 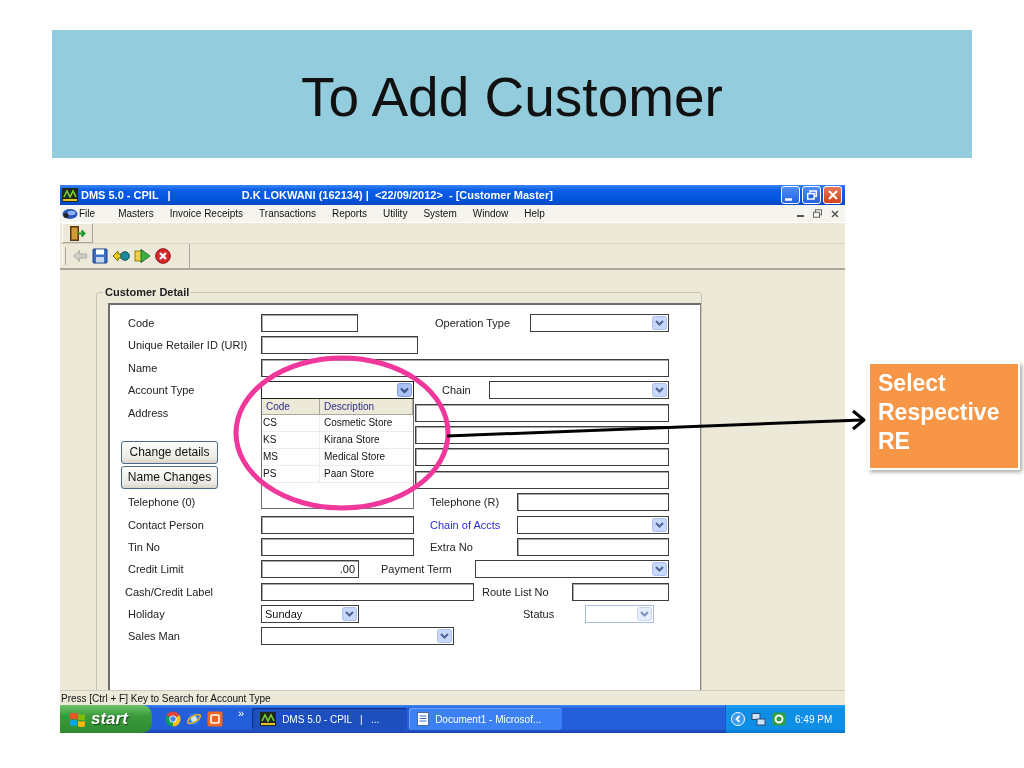 What do you see at coordinates (512, 97) in the screenshot?
I see `slide-title: To Add Customer` at bounding box center [512, 97].